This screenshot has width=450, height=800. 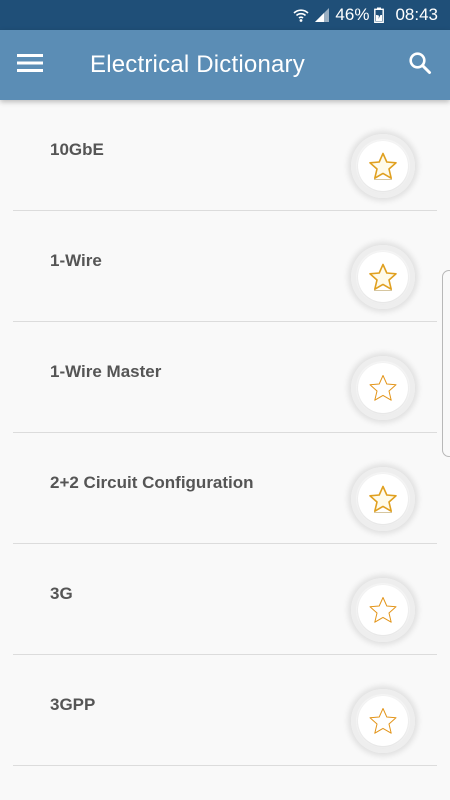 What do you see at coordinates (225, 266) in the screenshot?
I see `term-list-item: 1-Wire` at bounding box center [225, 266].